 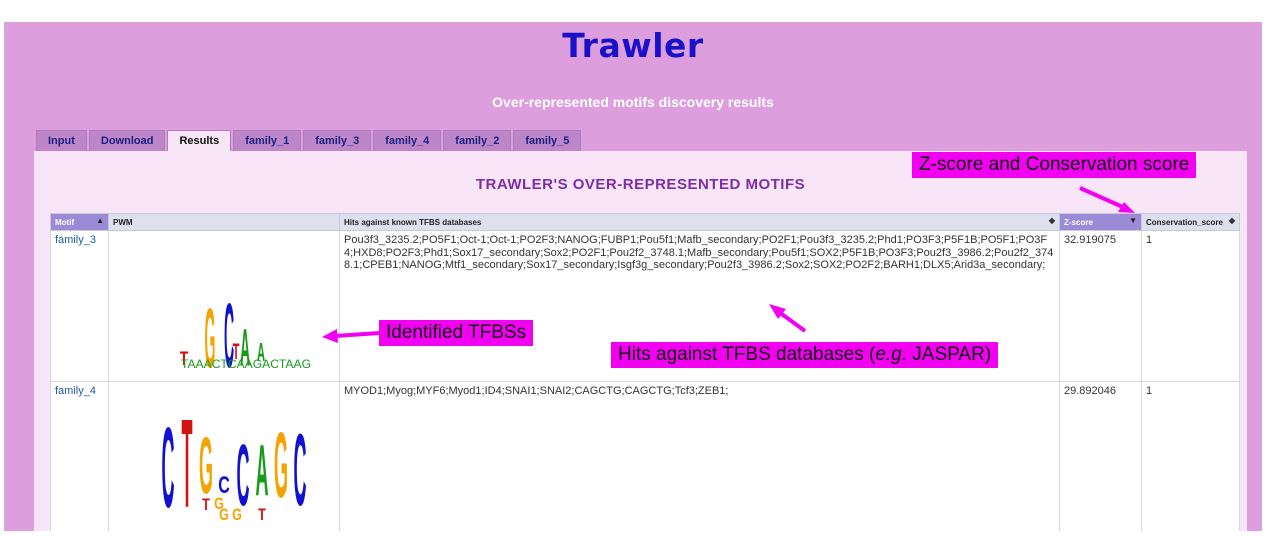 I want to click on pwm-cell: C T G C C A G C T G G G T, so click(x=224, y=455).